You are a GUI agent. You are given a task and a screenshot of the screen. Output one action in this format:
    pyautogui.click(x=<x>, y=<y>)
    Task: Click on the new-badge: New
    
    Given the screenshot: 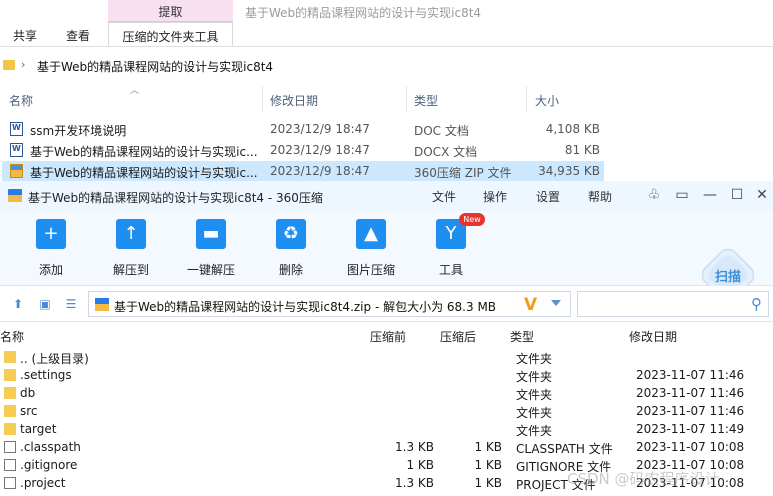 What is the action you would take?
    pyautogui.click(x=472, y=219)
    